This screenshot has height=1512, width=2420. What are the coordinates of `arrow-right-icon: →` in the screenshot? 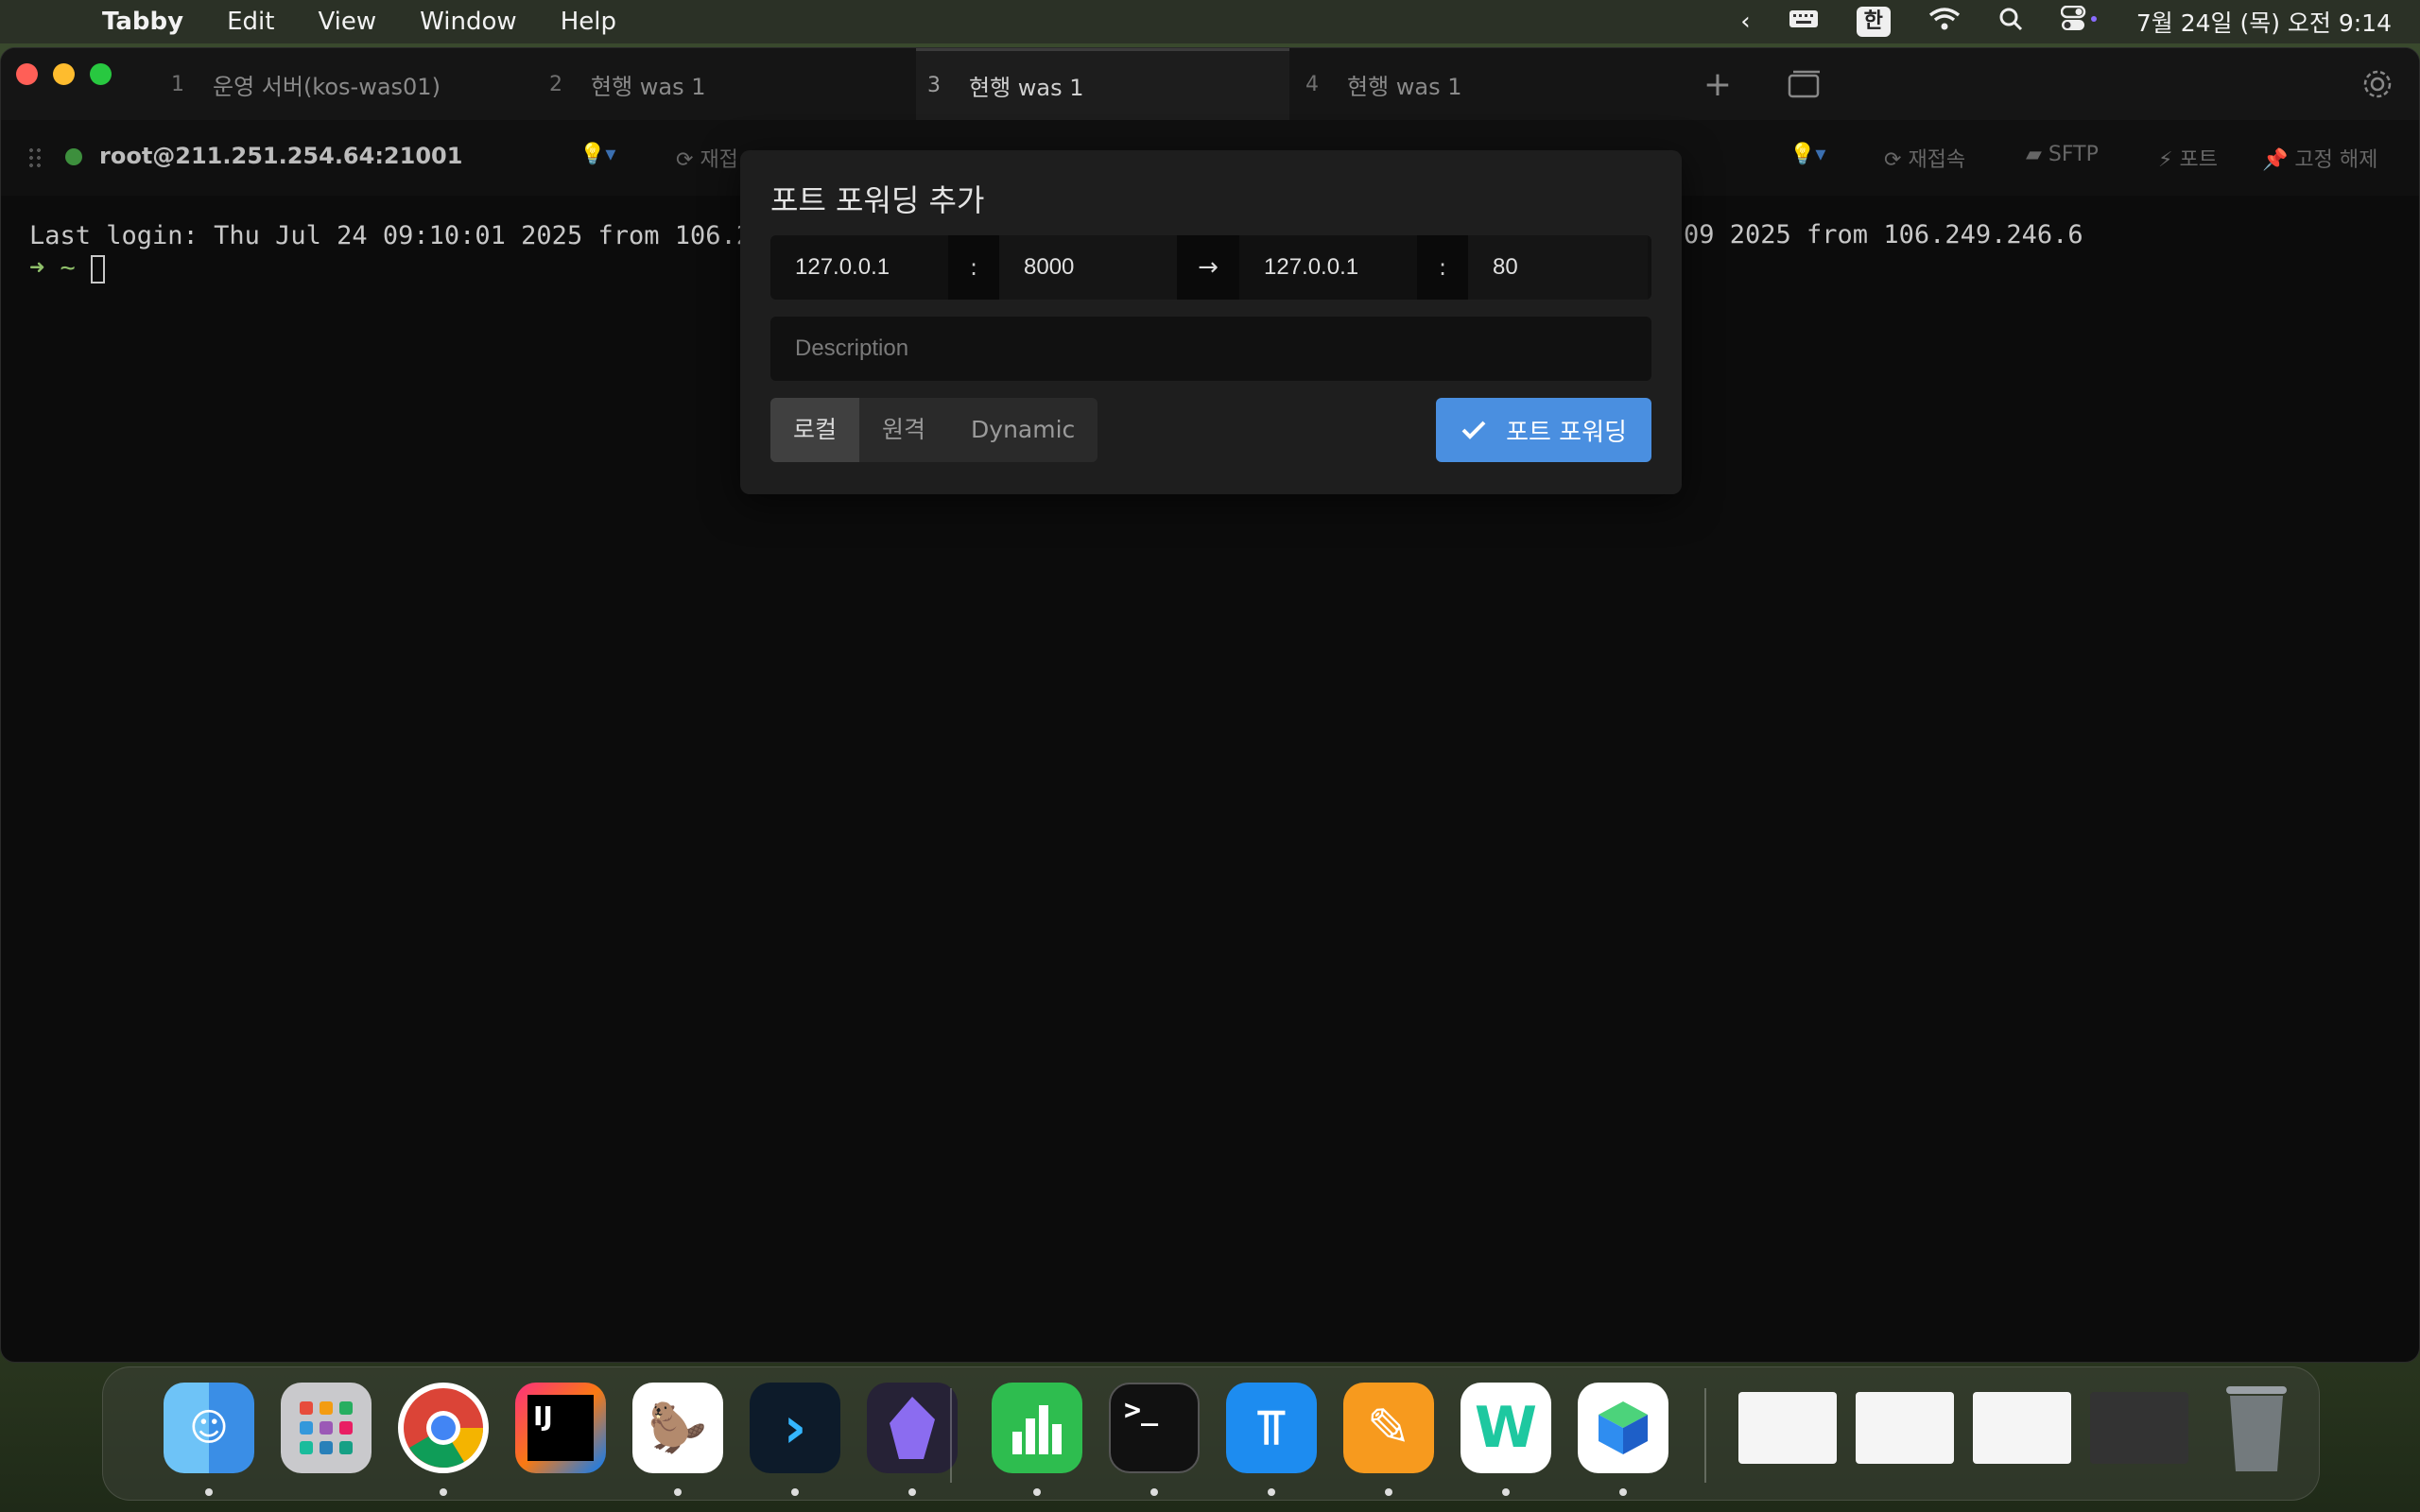 It's located at (1208, 267).